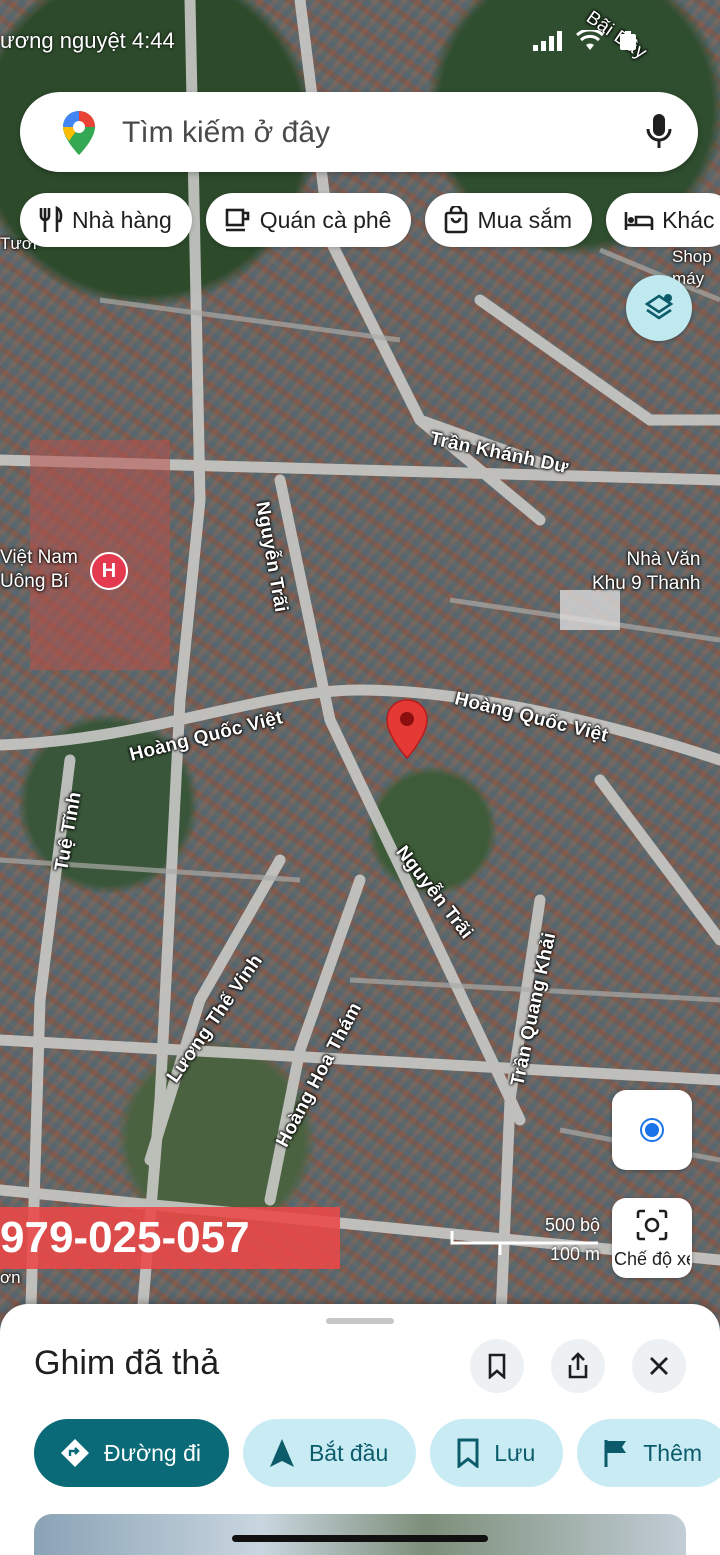  Describe the element at coordinates (515, 1452) in the screenshot. I see `save-label: Lưu` at that location.